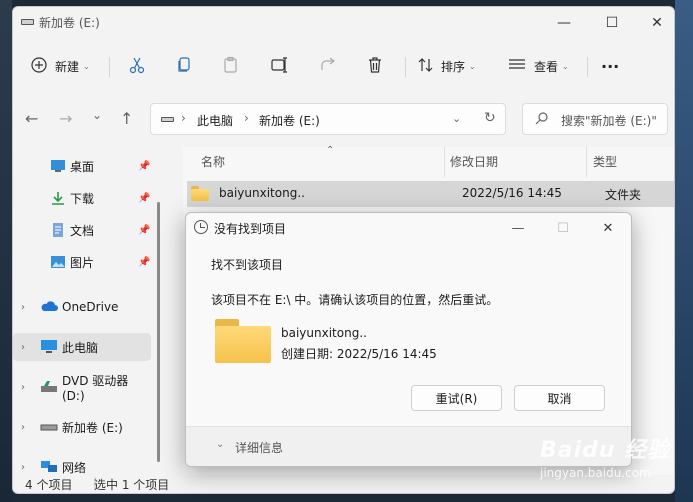 The image size is (693, 502). What do you see at coordinates (97, 115) in the screenshot?
I see `recent-locations-icon: ⌄` at bounding box center [97, 115].